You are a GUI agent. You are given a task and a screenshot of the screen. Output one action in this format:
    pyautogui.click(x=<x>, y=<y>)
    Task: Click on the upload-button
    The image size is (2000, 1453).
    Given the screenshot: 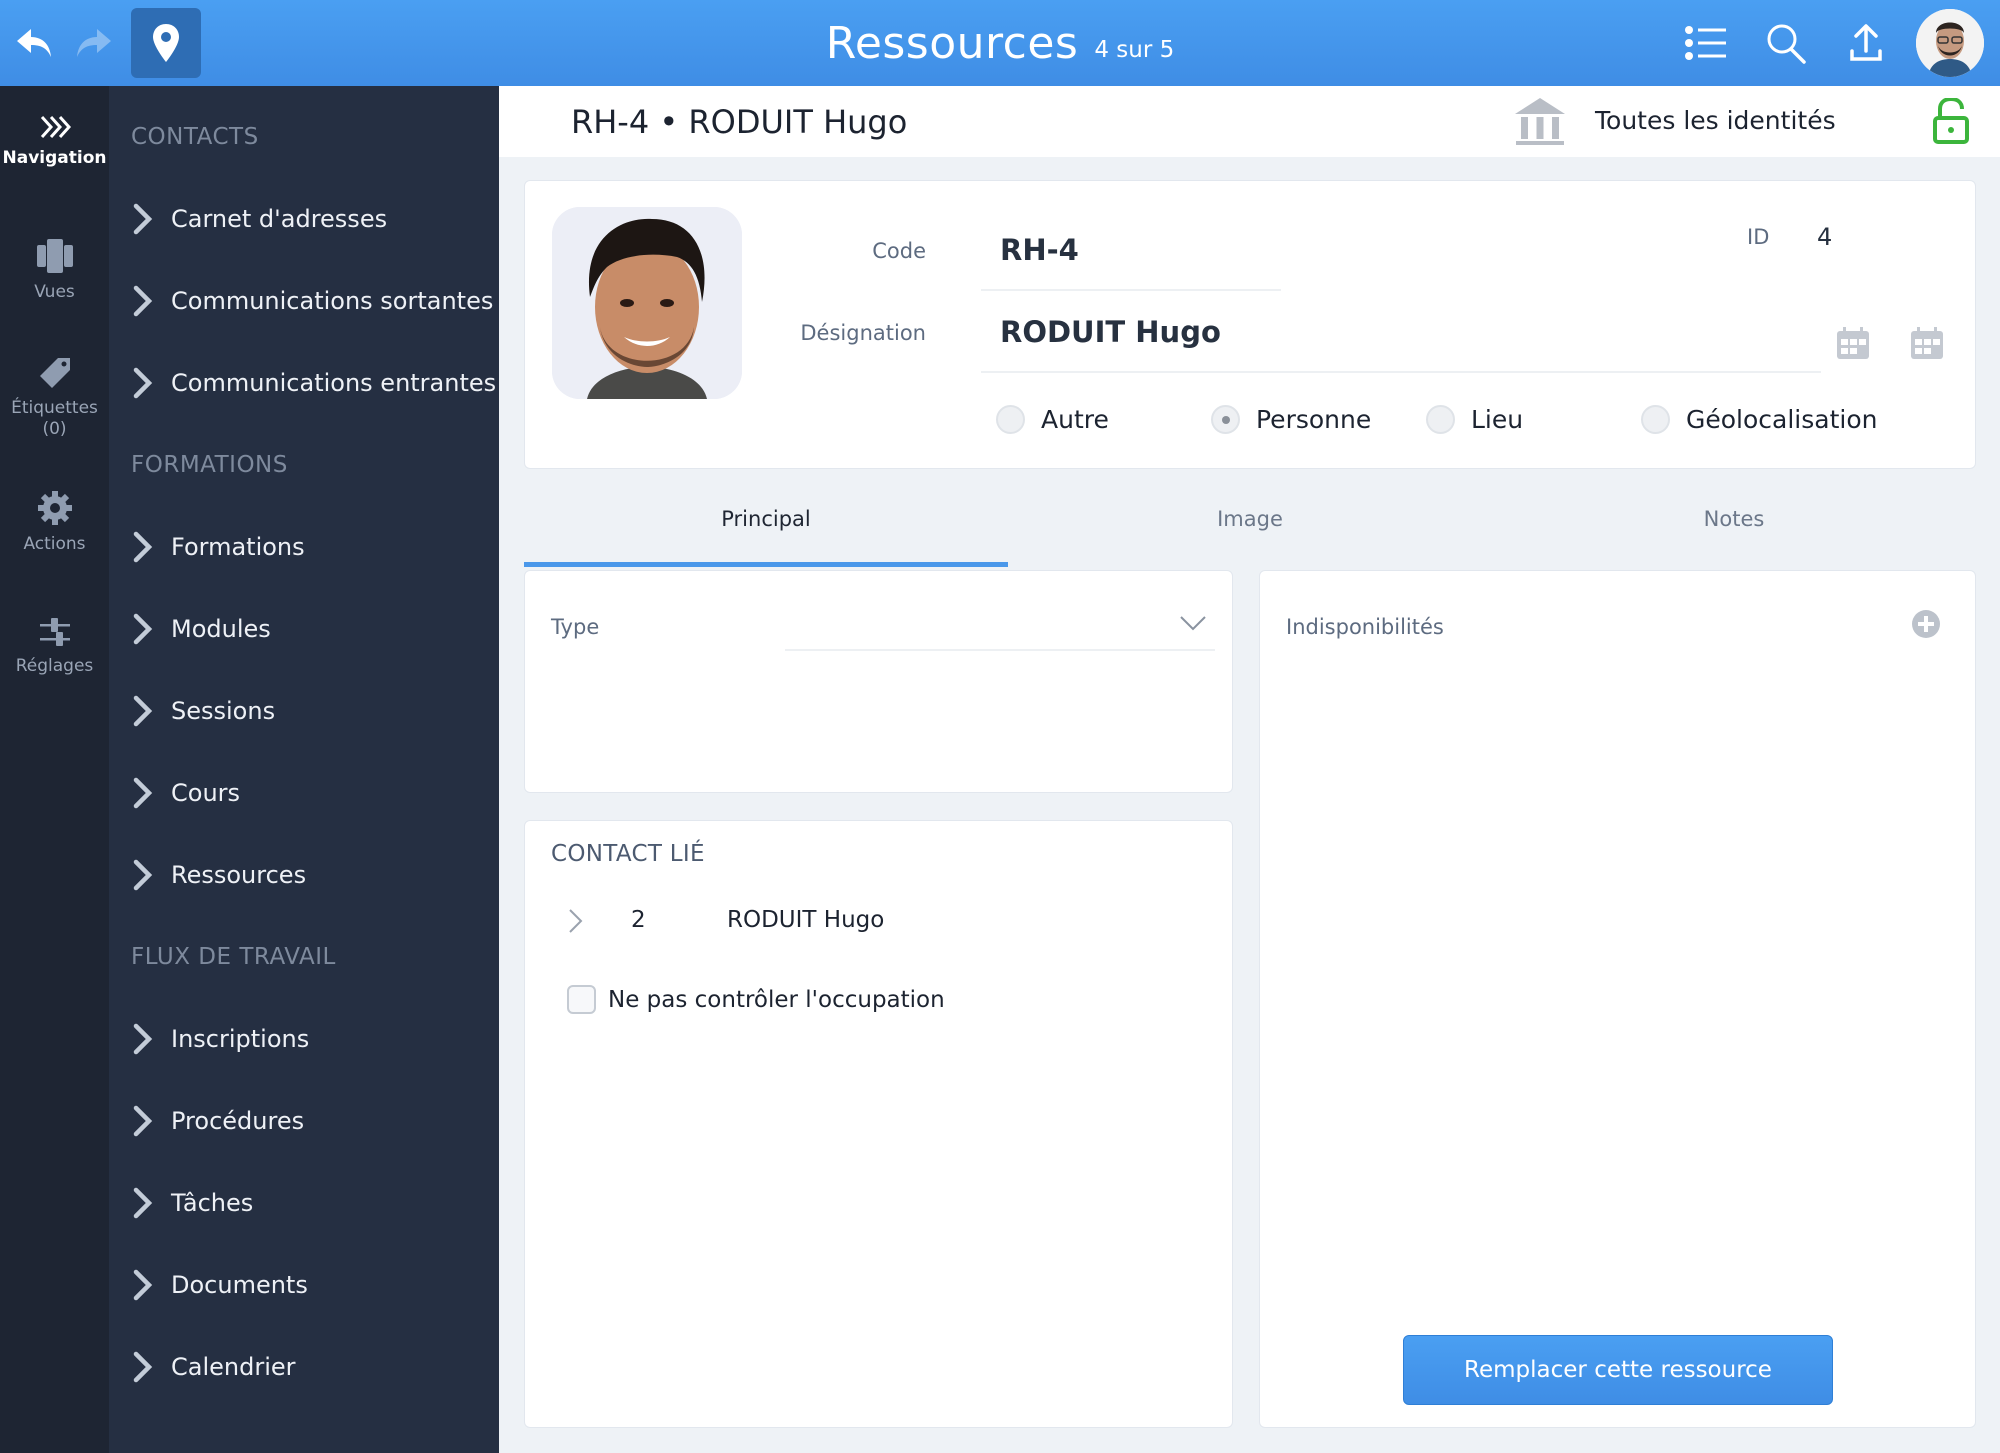 What is the action you would take?
    pyautogui.click(x=1866, y=43)
    